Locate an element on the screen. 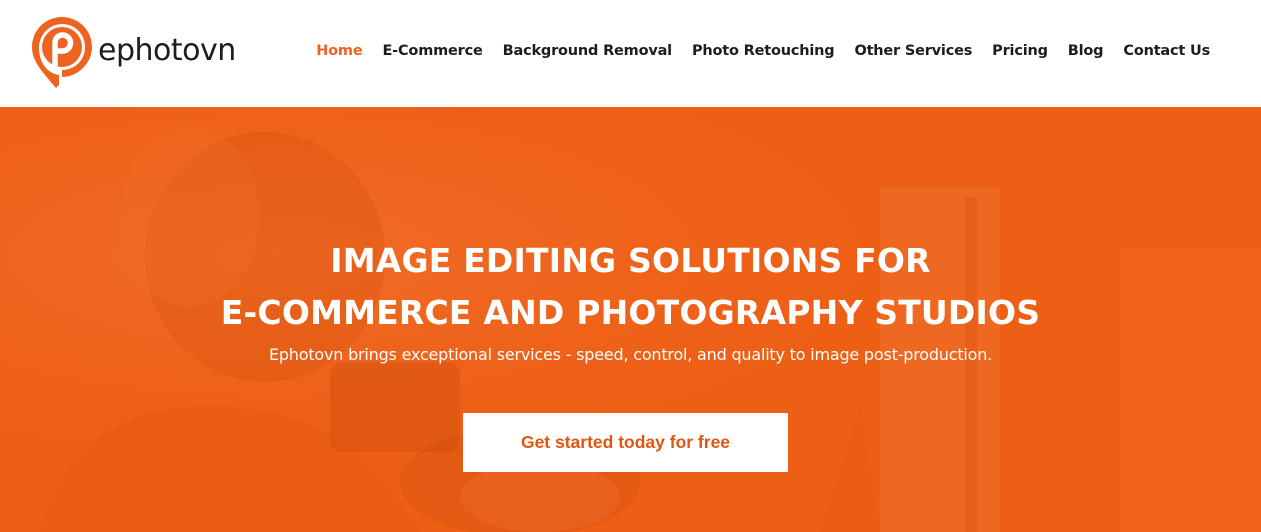 The width and height of the screenshot is (1261, 532). logo-link: ephotovn is located at coordinates (133, 52).